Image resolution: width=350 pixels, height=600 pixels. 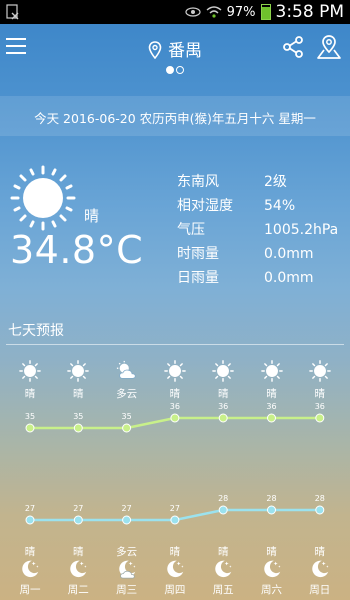 I want to click on detail-row: 时雨量 0.0mm, so click(x=257, y=255).